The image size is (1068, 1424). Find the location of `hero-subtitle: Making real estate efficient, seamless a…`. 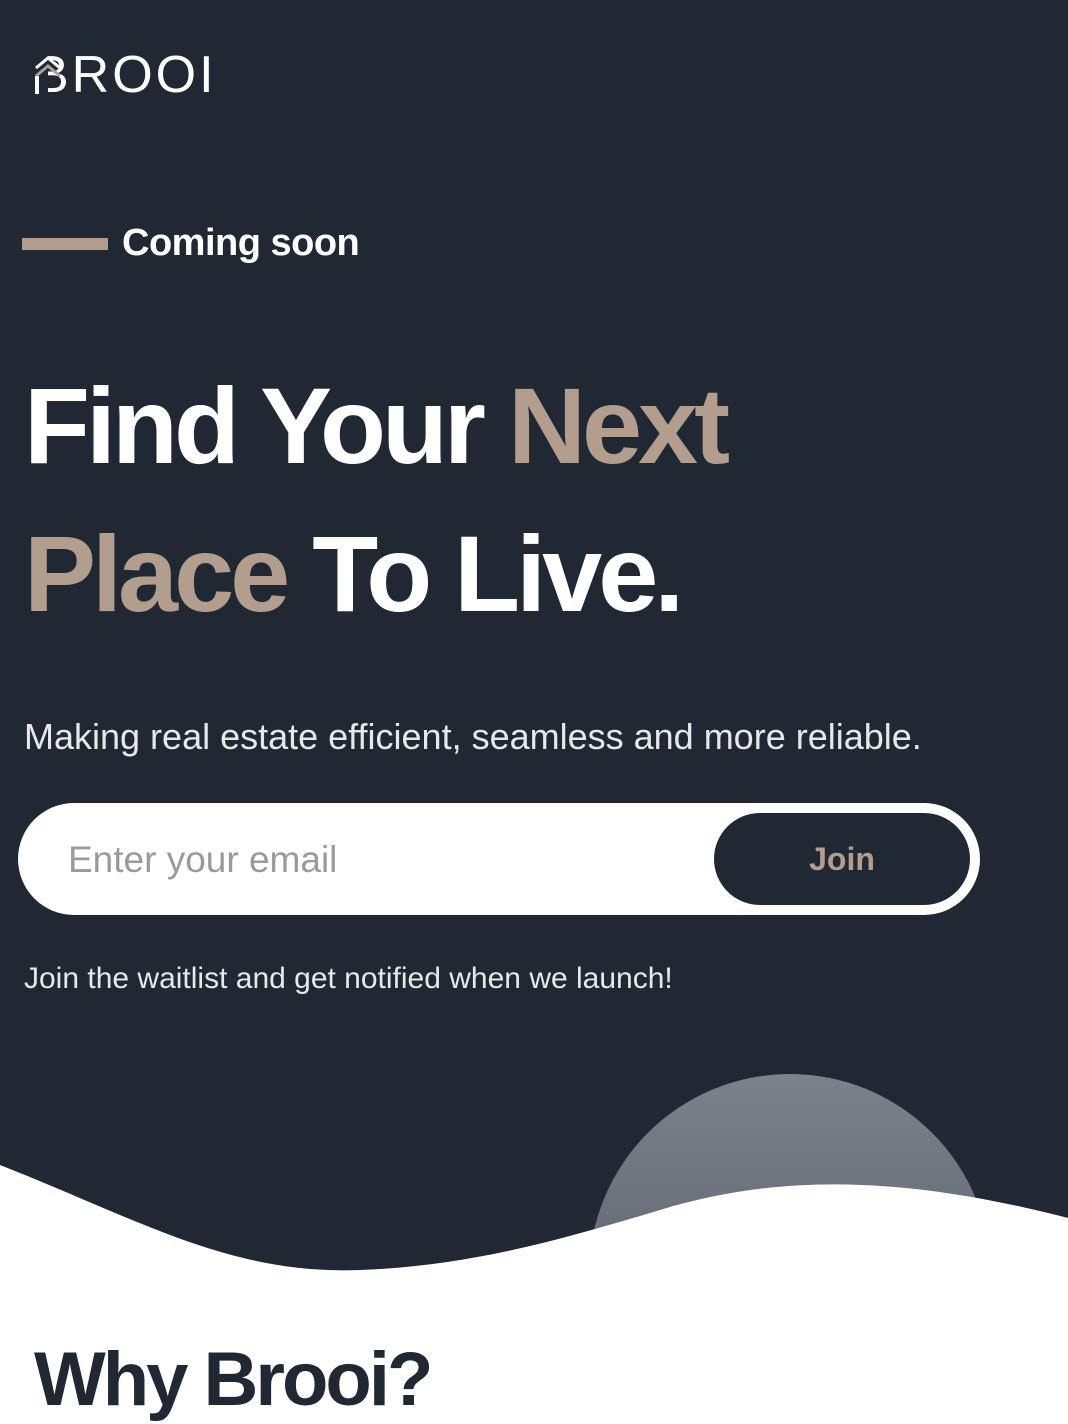

hero-subtitle: Making real estate efficient, seamless a… is located at coordinates (473, 736).